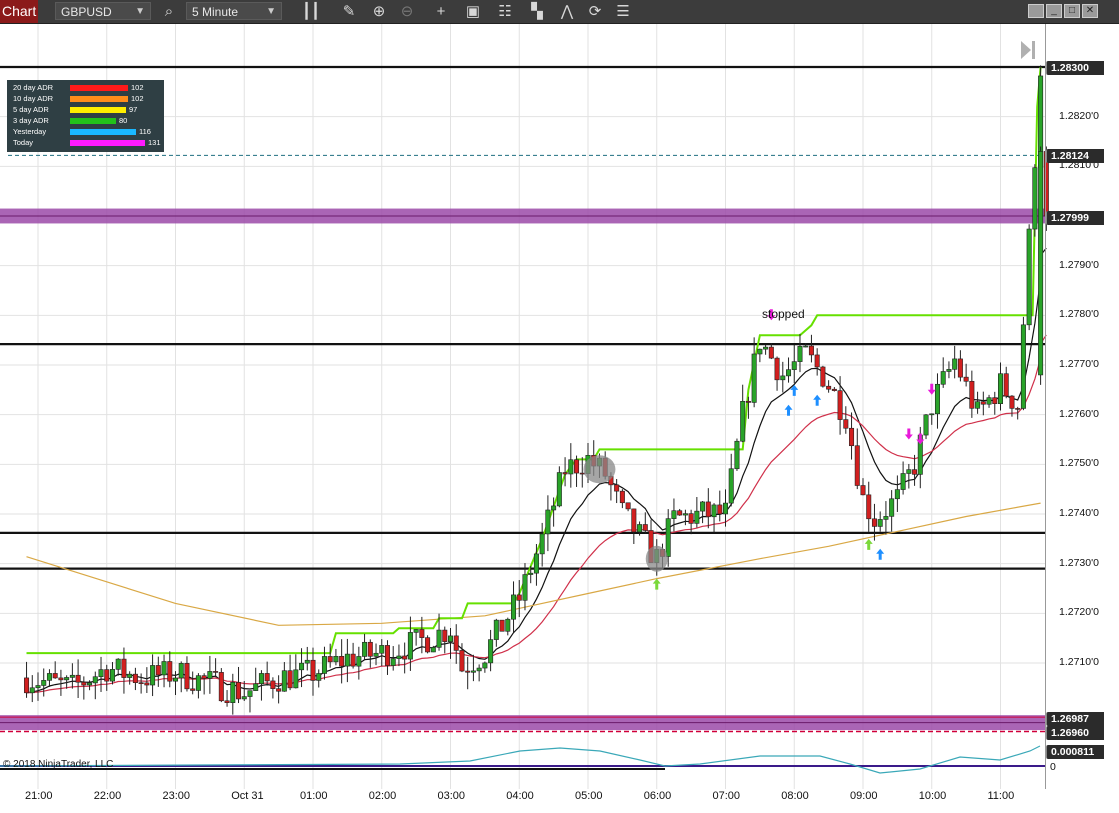 This screenshot has width=1119, height=813. I want to click on zoom-out-icon: ⊖, so click(407, 11).